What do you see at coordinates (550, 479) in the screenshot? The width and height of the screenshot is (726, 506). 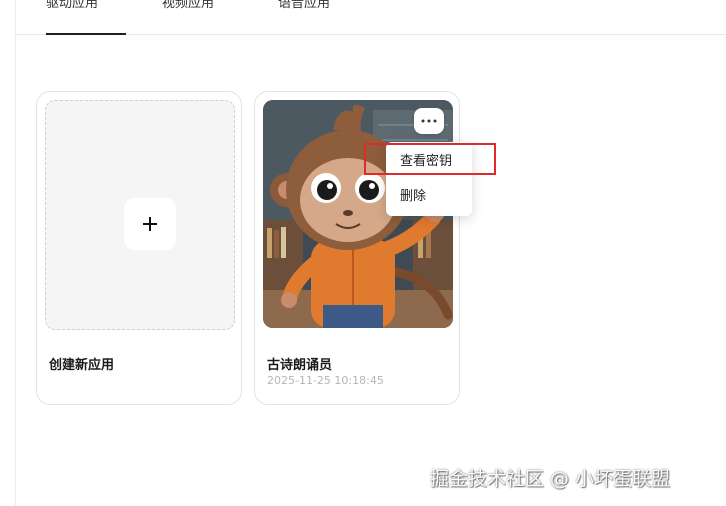 I see `watermark: 掘金技术社区 @ 小坏蛋联盟` at bounding box center [550, 479].